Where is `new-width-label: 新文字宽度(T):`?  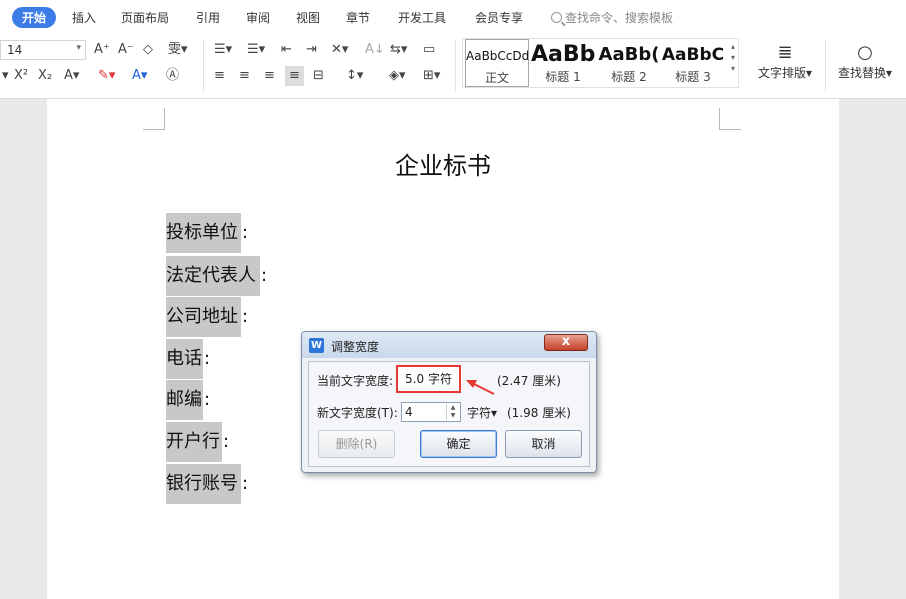
new-width-label: 新文字宽度(T): is located at coordinates (357, 413).